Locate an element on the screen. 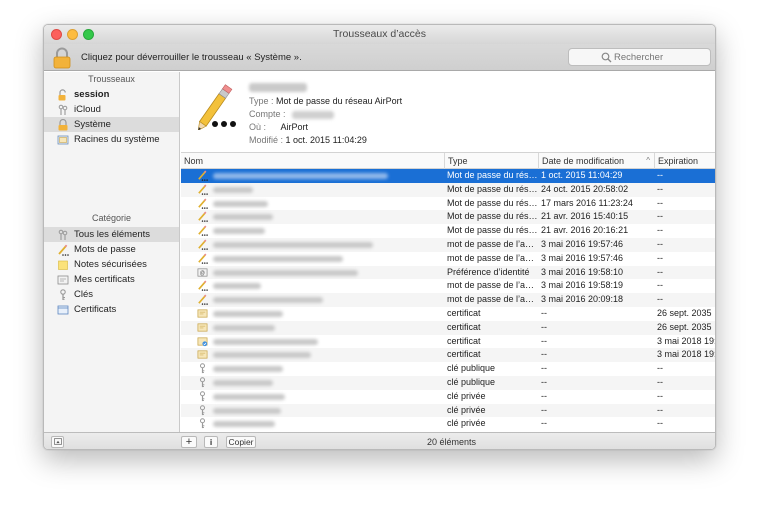 This screenshot has height=511, width=758. copy-button: Copier is located at coordinates (241, 442).